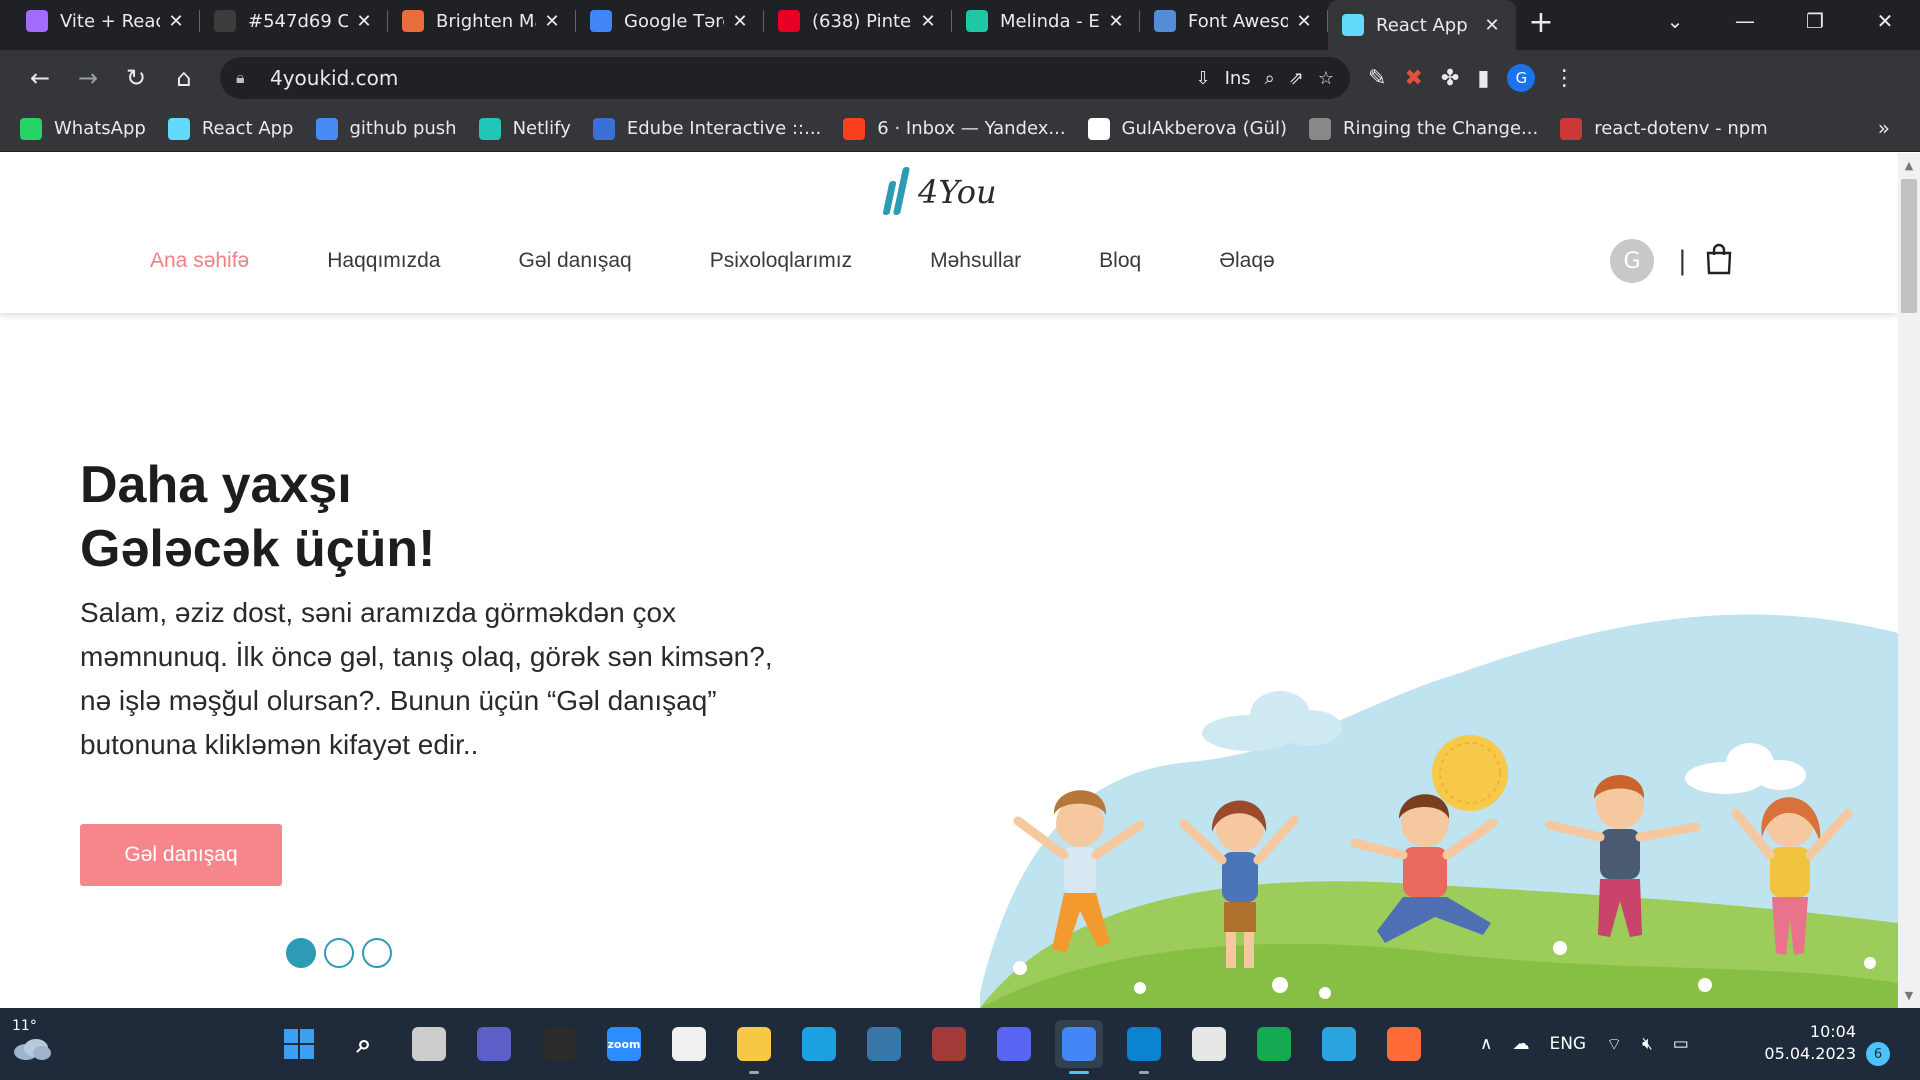 Image resolution: width=1920 pixels, height=1080 pixels. Describe the element at coordinates (386, 128) in the screenshot. I see `bookmark-item: github push` at that location.